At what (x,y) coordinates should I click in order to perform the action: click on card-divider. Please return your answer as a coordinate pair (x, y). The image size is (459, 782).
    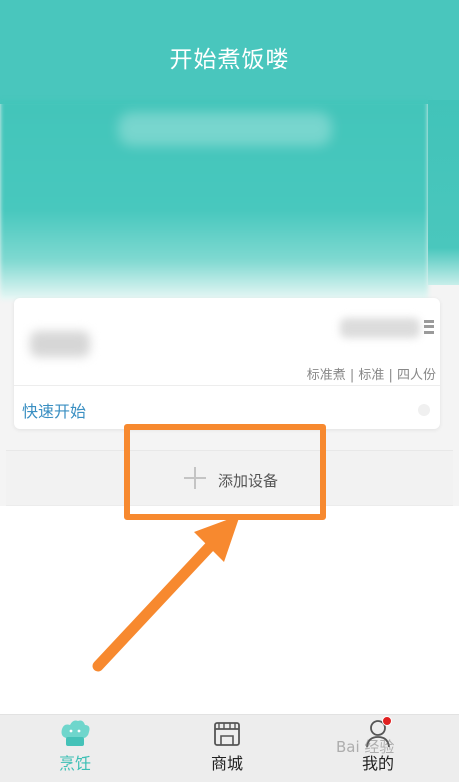
    Looking at the image, I should click on (227, 385).